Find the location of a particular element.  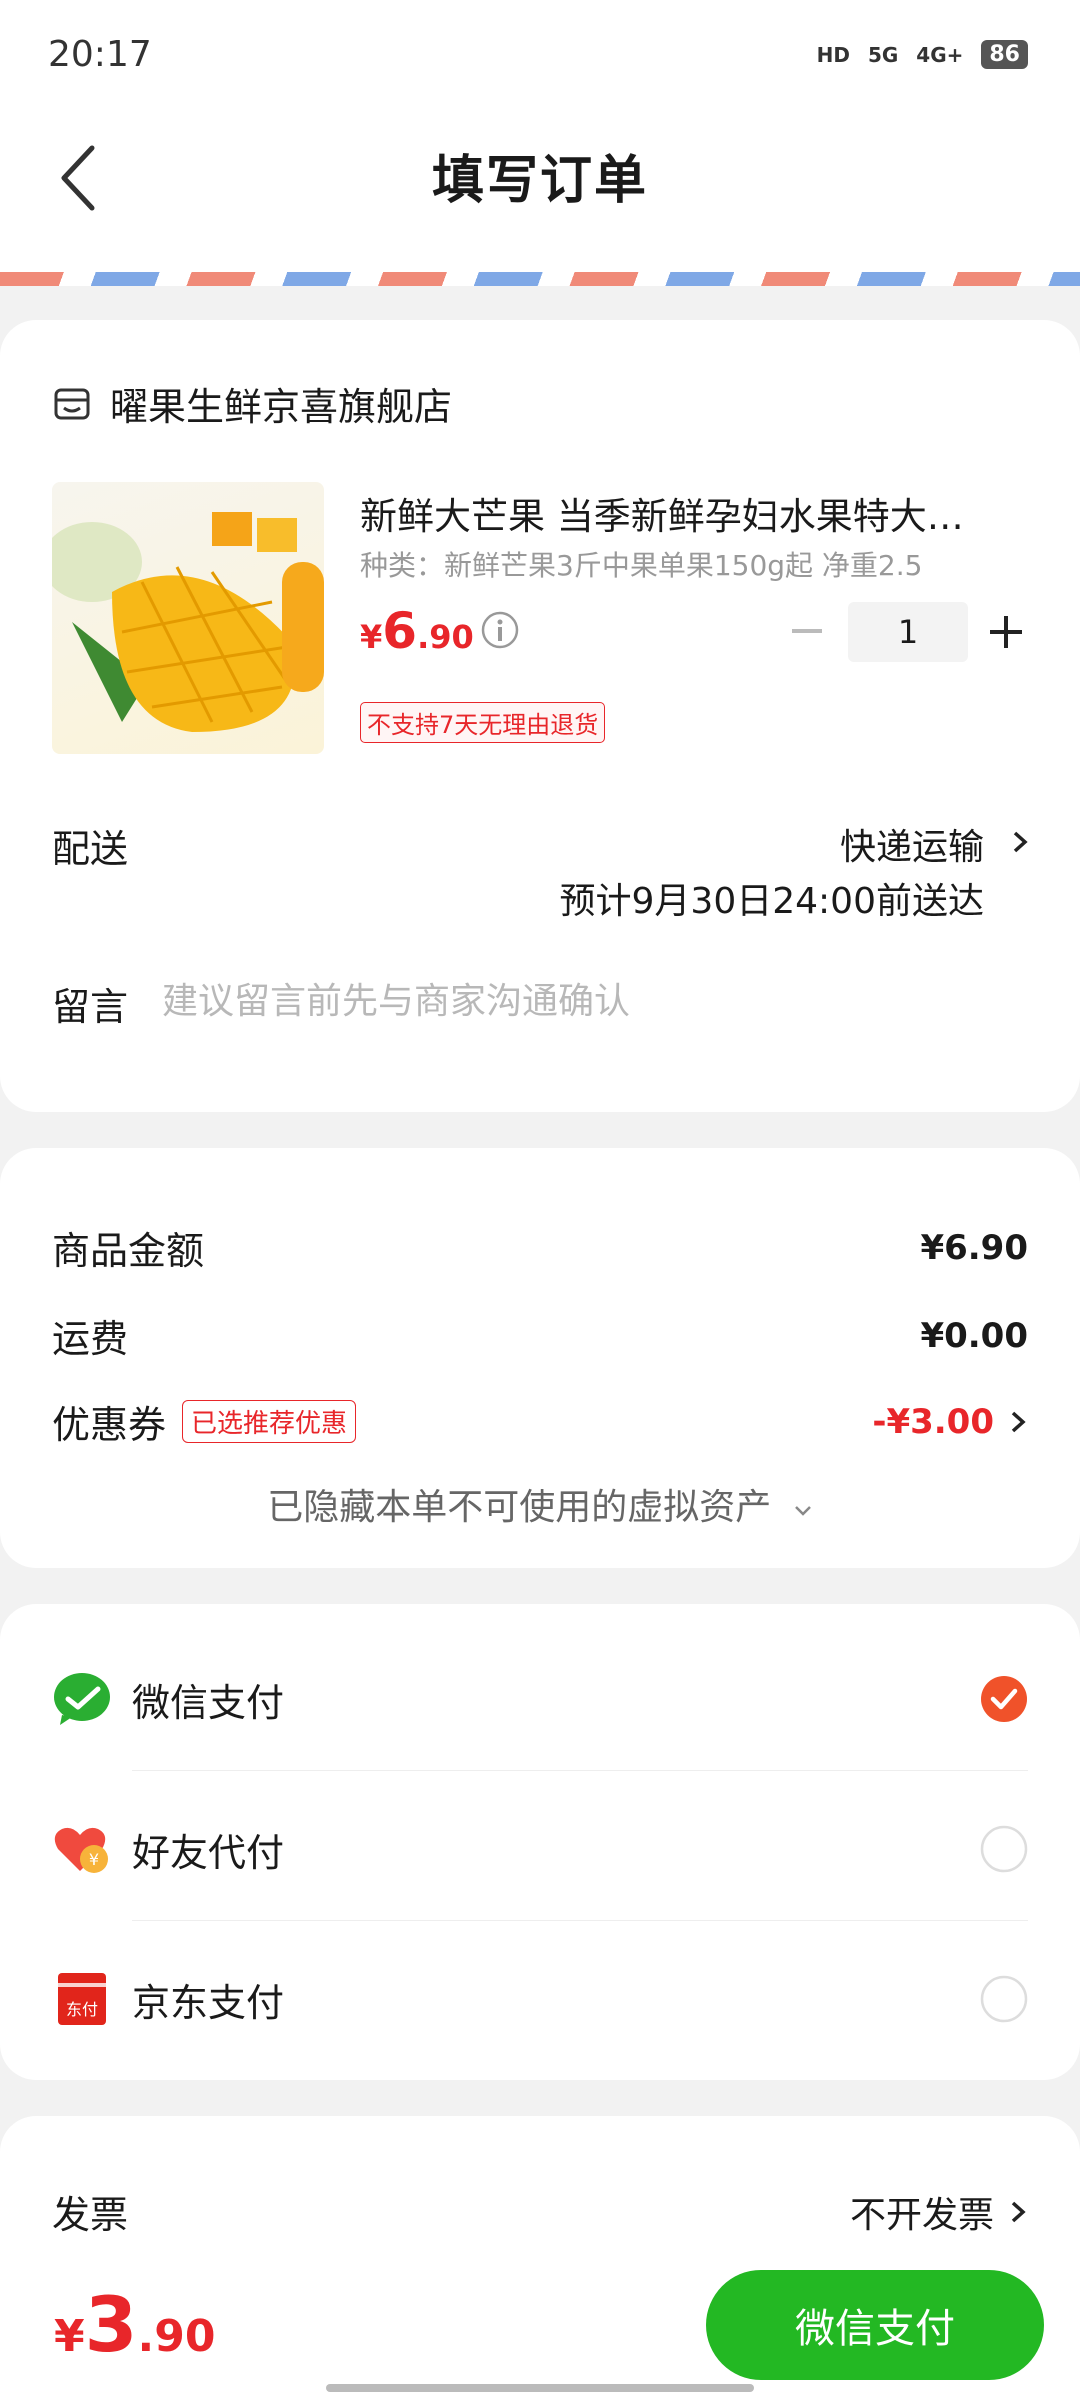

payment-option-jd: 东付 京东支付 is located at coordinates (540, 1999).